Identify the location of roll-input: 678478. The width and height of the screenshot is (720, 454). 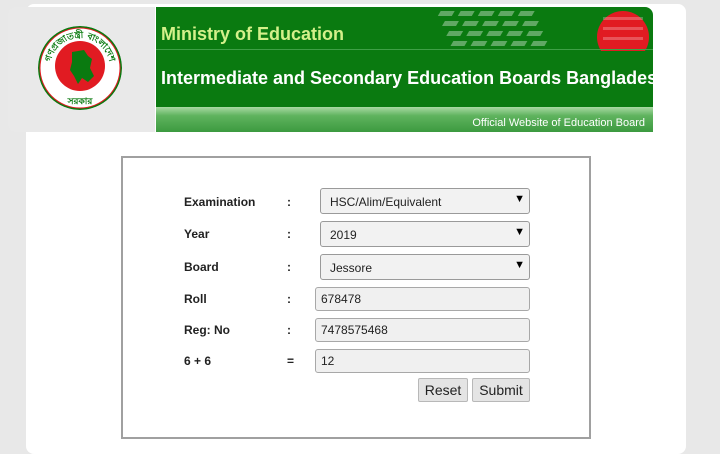
(422, 299).